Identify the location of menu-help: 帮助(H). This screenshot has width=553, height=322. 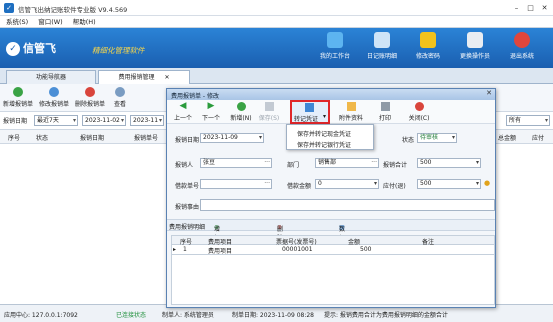
(84, 22).